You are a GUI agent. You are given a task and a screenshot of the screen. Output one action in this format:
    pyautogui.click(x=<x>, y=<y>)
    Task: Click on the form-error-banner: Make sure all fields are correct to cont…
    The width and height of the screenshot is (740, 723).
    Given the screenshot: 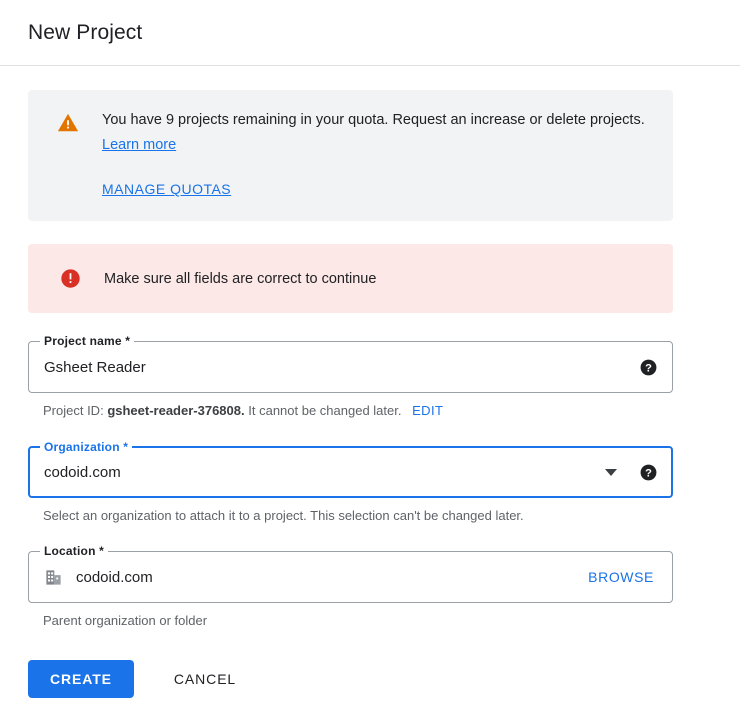 What is the action you would take?
    pyautogui.click(x=350, y=278)
    